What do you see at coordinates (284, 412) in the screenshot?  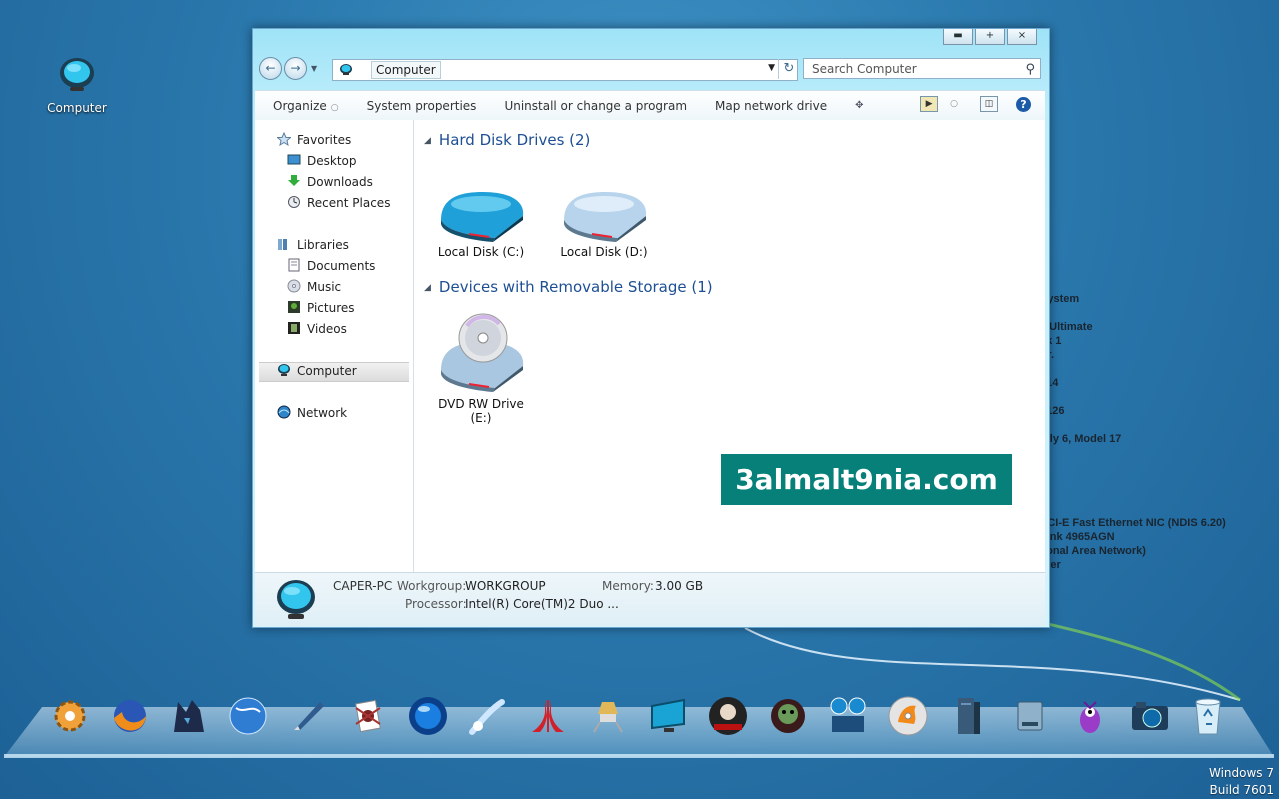 I see `network-globe-icon` at bounding box center [284, 412].